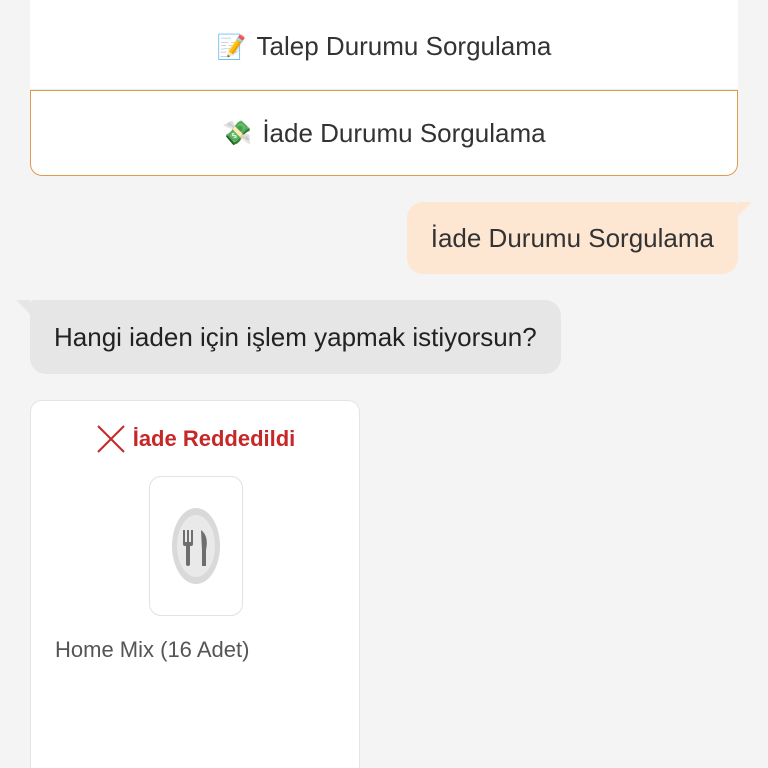  What do you see at coordinates (152, 649) in the screenshot?
I see `product-name: Home Mix (16 Adet)` at bounding box center [152, 649].